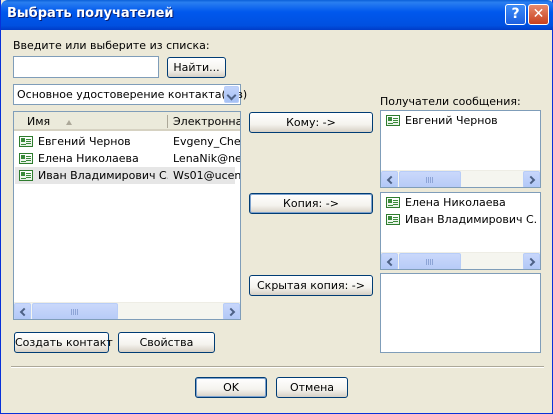 The height and width of the screenshot is (414, 553). Describe the element at coordinates (207, 175) in the screenshot. I see `contact-email: Ws01@ucentr` at that location.